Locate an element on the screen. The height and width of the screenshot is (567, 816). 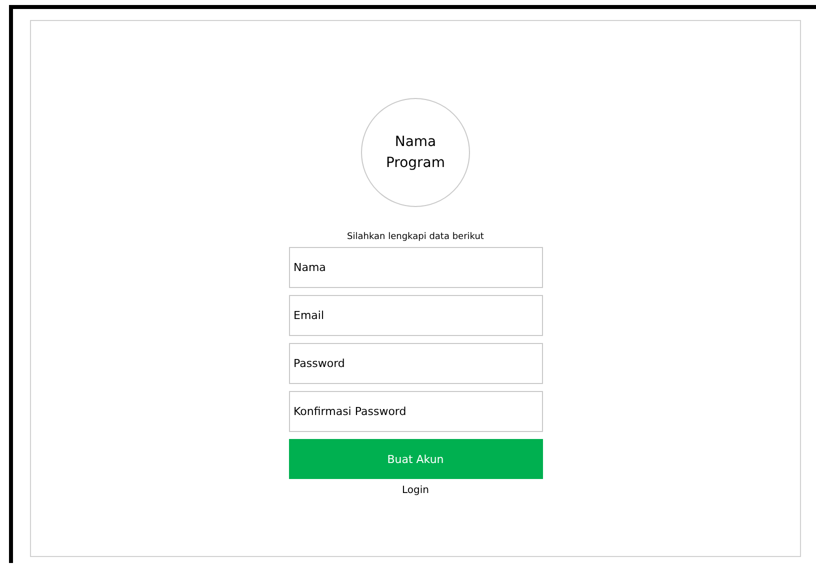
input-field: Nama is located at coordinates (415, 267).